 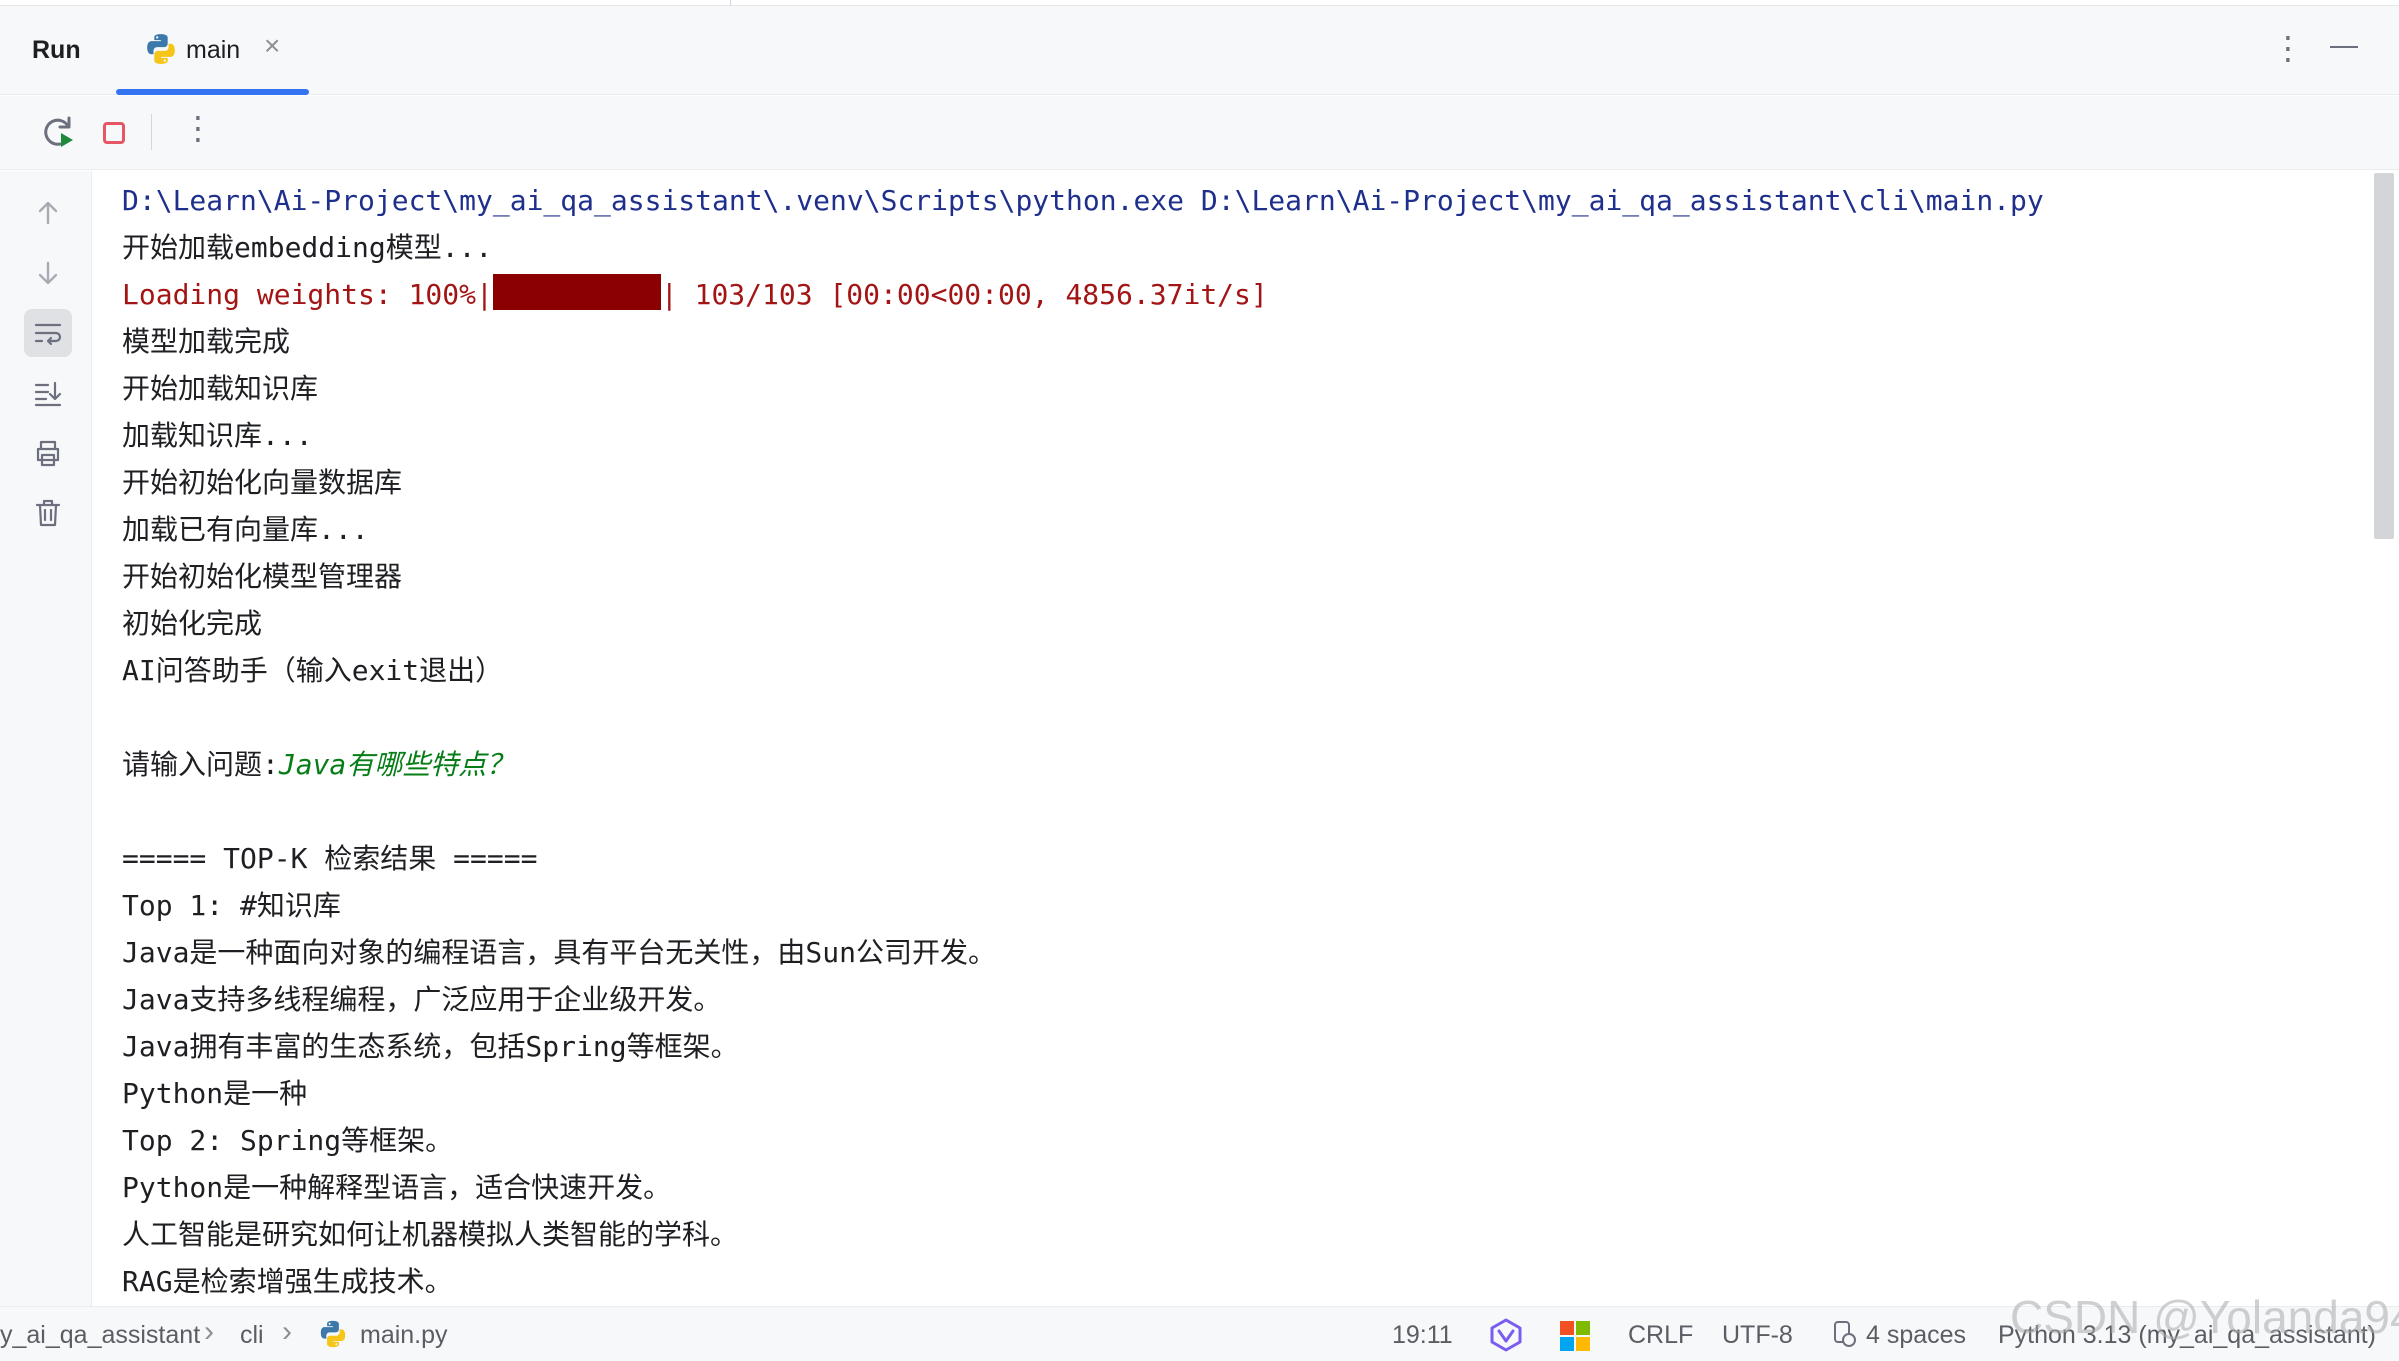 What do you see at coordinates (231, 905) in the screenshot?
I see `console-line: Top 1: #知识库` at bounding box center [231, 905].